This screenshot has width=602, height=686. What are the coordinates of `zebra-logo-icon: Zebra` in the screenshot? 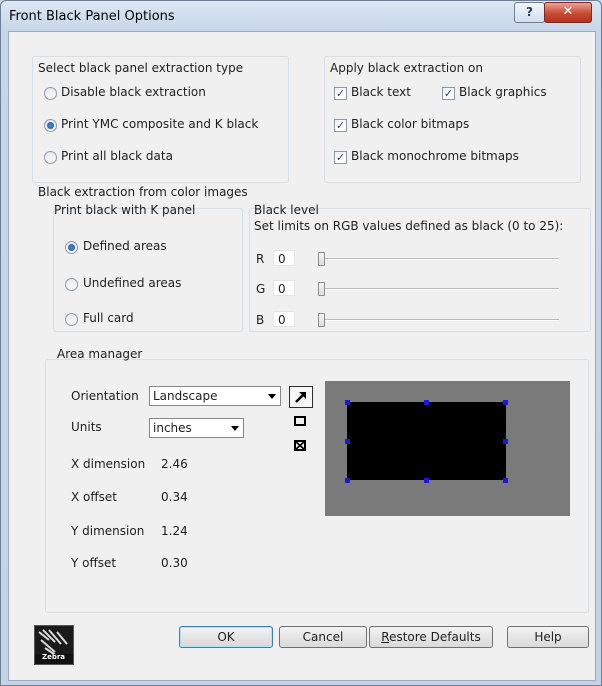 It's located at (54, 645).